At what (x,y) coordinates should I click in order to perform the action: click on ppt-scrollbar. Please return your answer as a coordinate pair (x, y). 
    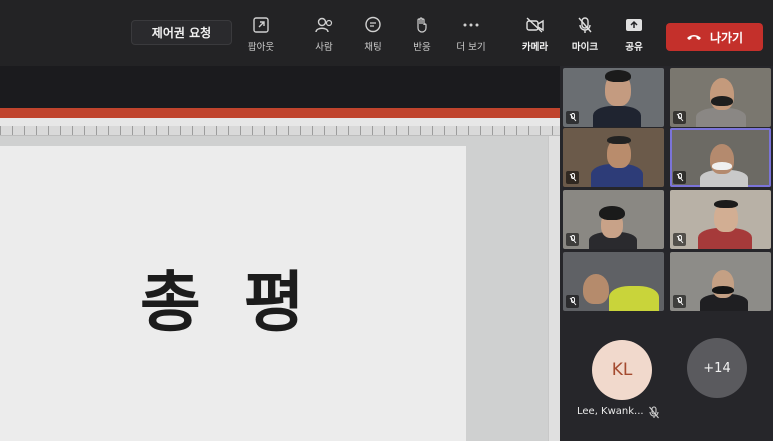
    Looking at the image, I should click on (554, 288).